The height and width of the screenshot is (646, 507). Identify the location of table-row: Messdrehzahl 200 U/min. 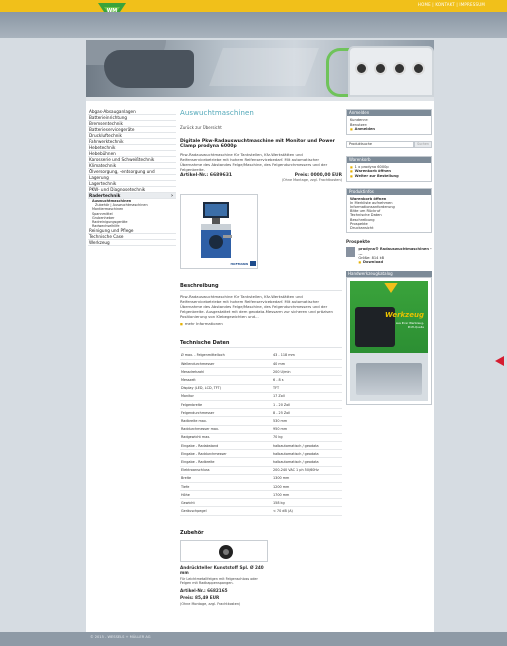
(261, 372).